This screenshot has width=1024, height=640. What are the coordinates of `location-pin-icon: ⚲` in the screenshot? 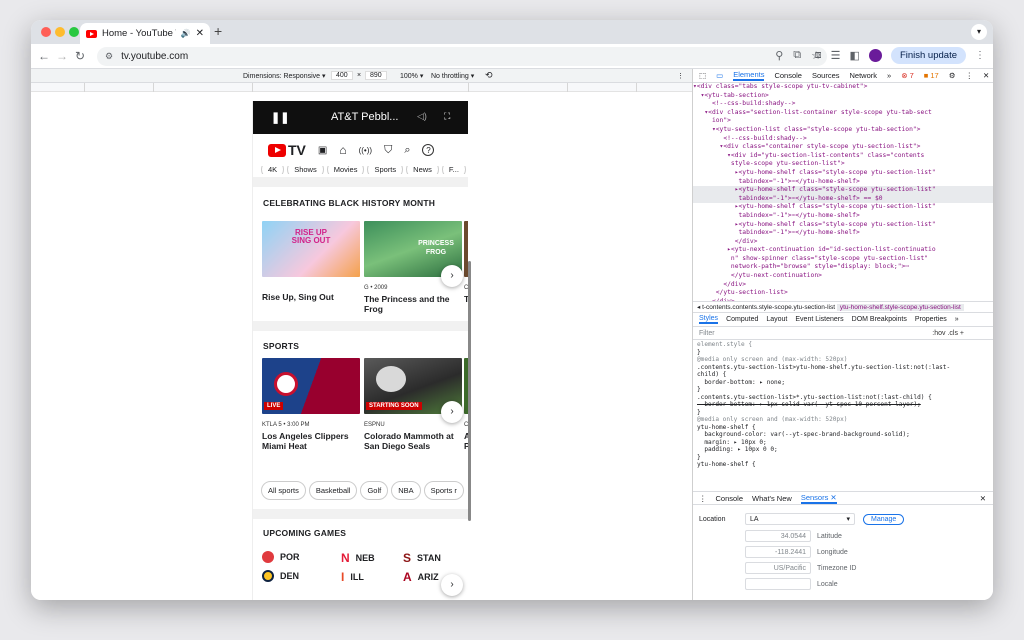 It's located at (779, 55).